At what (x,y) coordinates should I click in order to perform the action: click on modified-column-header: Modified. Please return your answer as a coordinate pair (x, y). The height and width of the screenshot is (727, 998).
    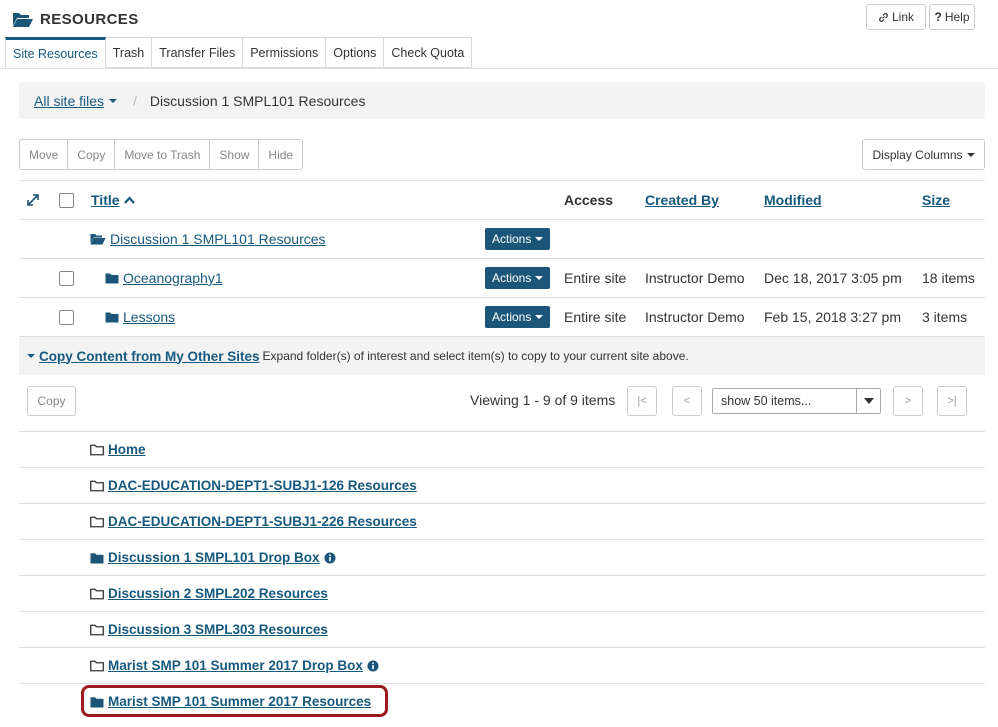
    Looking at the image, I should click on (793, 200).